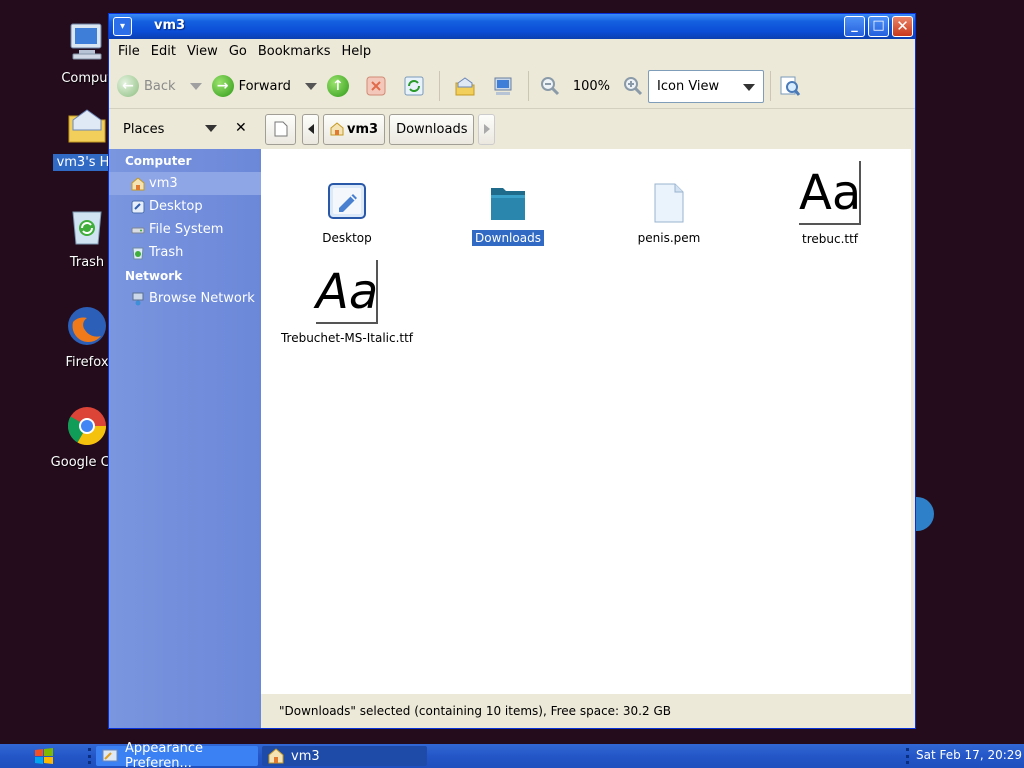 The image size is (1024, 768). I want to click on arrow-left-icon, so click(310, 129).